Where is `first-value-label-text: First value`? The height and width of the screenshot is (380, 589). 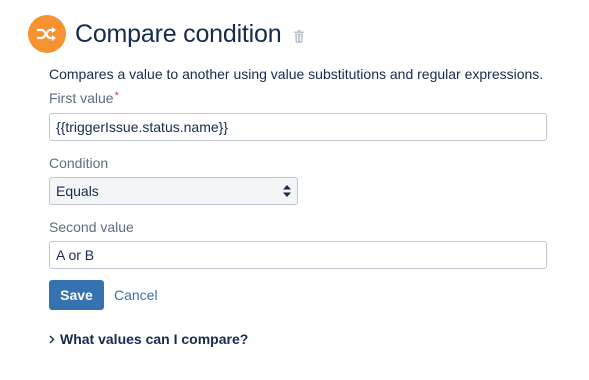
first-value-label-text: First value is located at coordinates (81, 98).